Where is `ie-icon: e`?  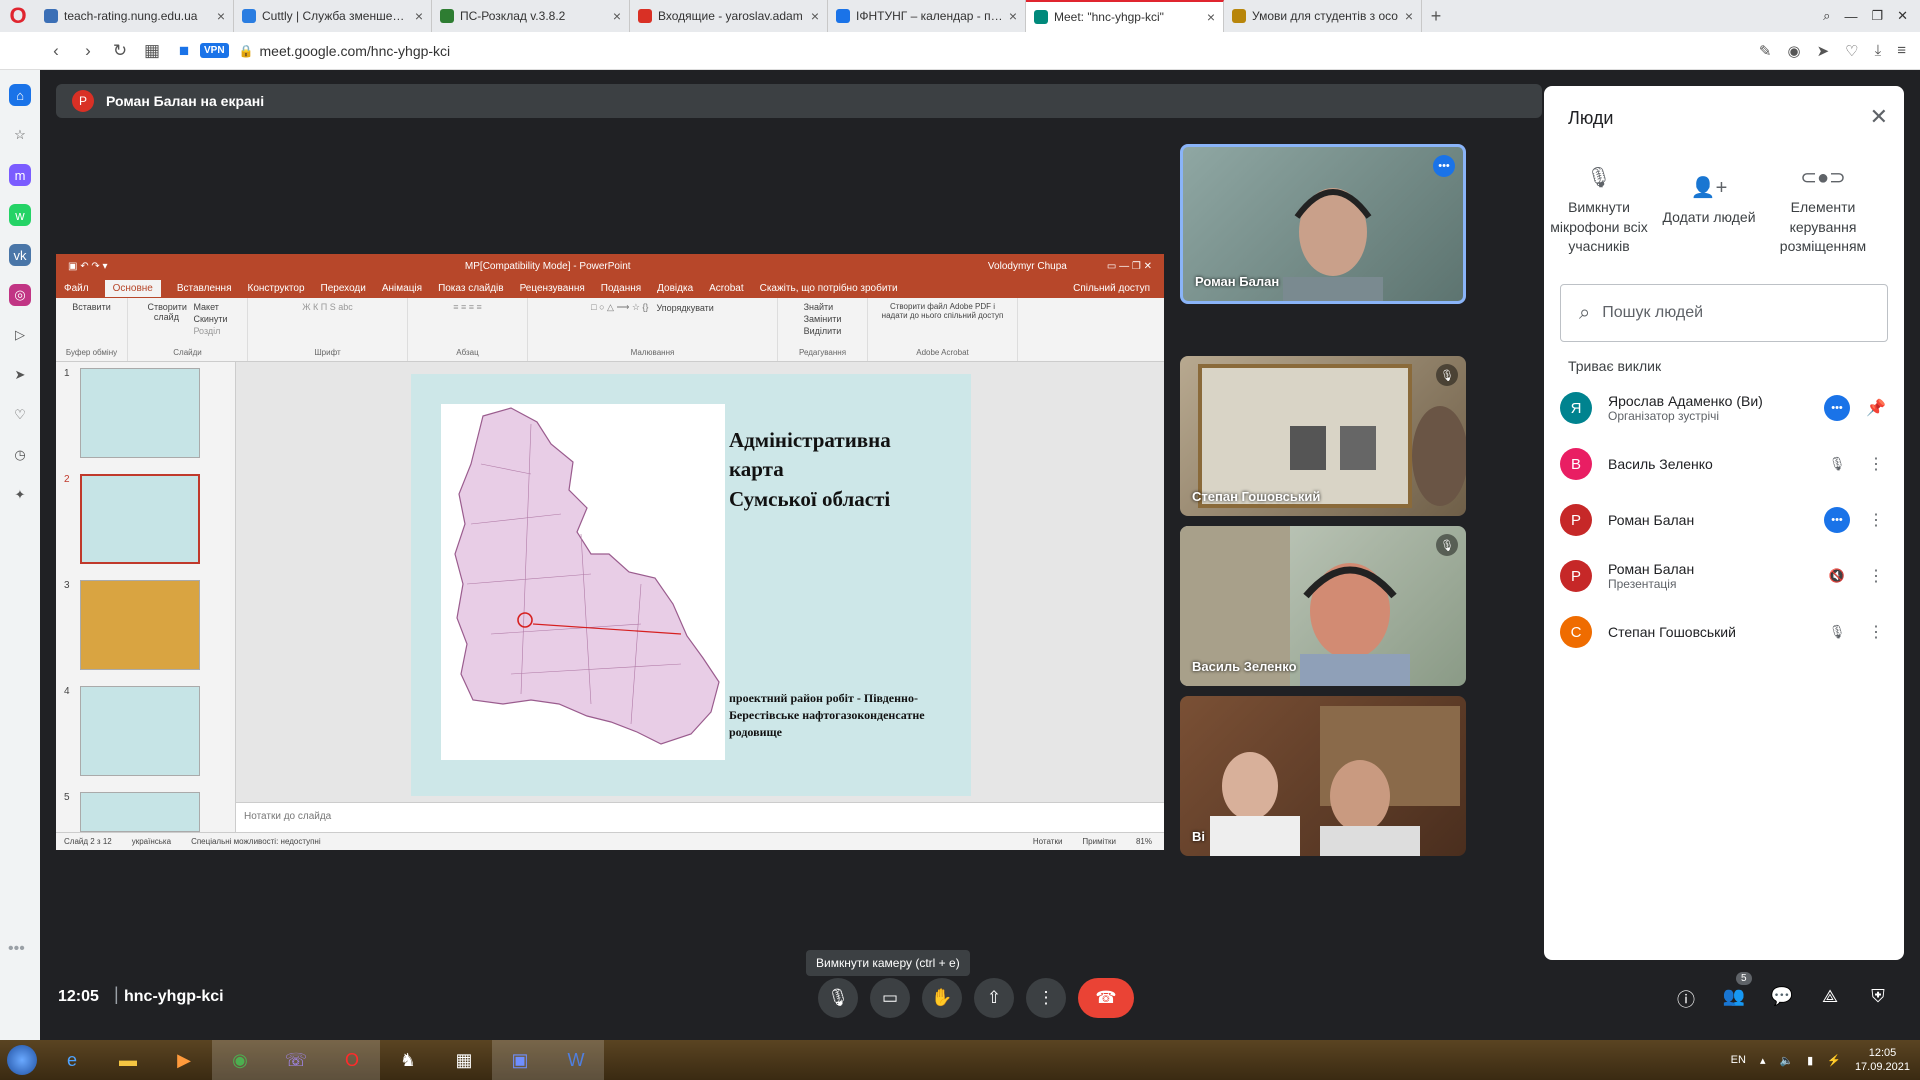 ie-icon: e is located at coordinates (72, 1060).